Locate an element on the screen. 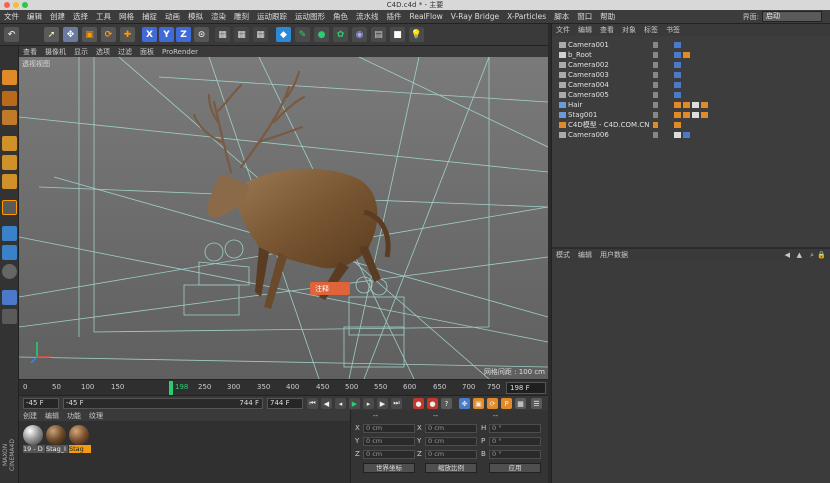 The height and width of the screenshot is (483, 830). menu-xparticles: X-Particles is located at coordinates (526, 16).